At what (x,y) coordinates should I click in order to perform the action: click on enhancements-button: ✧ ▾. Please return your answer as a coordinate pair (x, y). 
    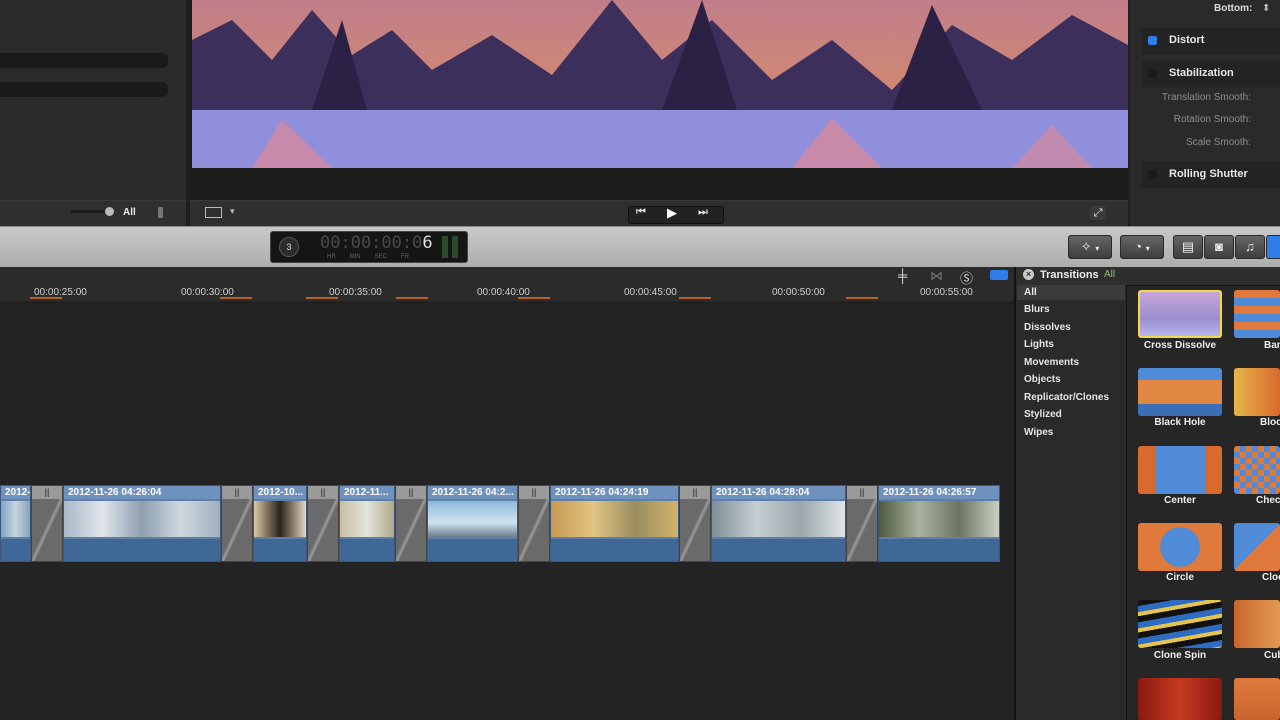
    Looking at the image, I should click on (1090, 247).